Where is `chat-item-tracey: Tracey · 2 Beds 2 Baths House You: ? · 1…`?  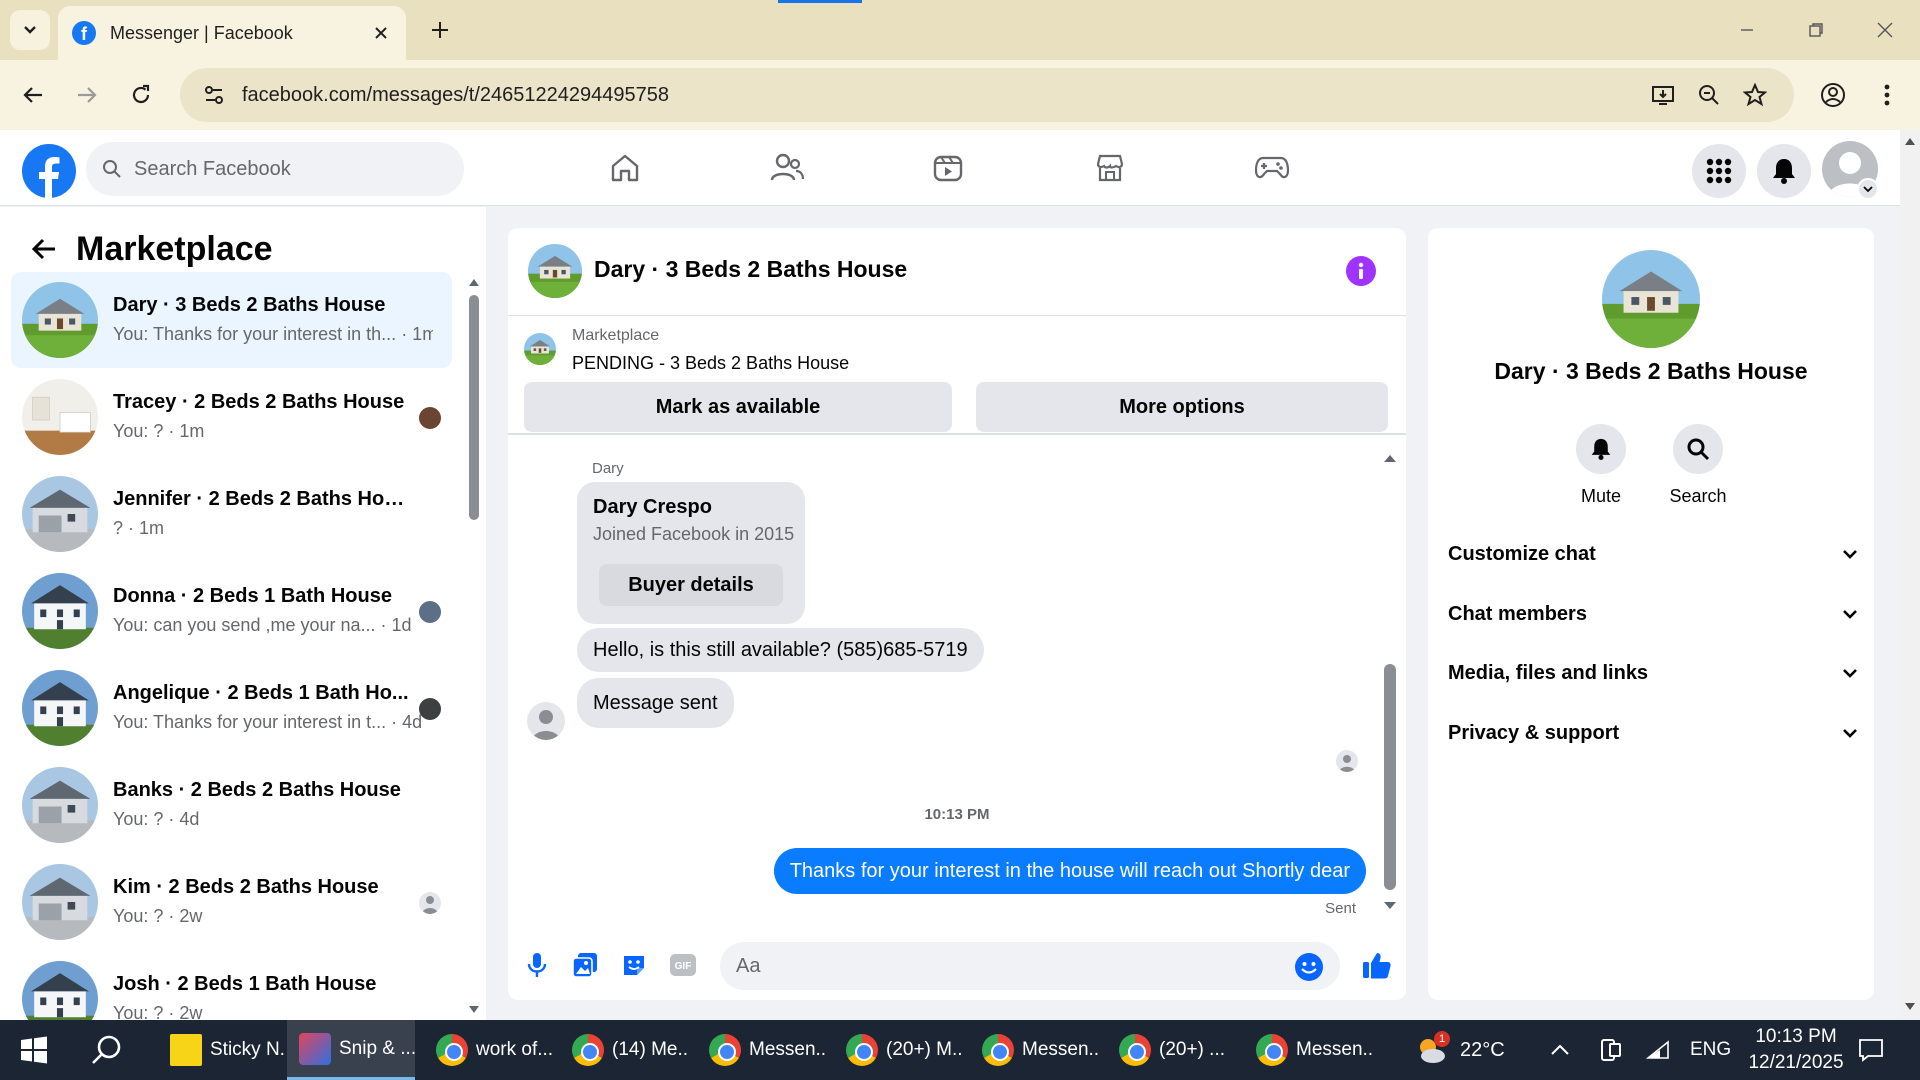 chat-item-tracey: Tracey · 2 Beds 2 Baths House You: ? · 1… is located at coordinates (231, 417).